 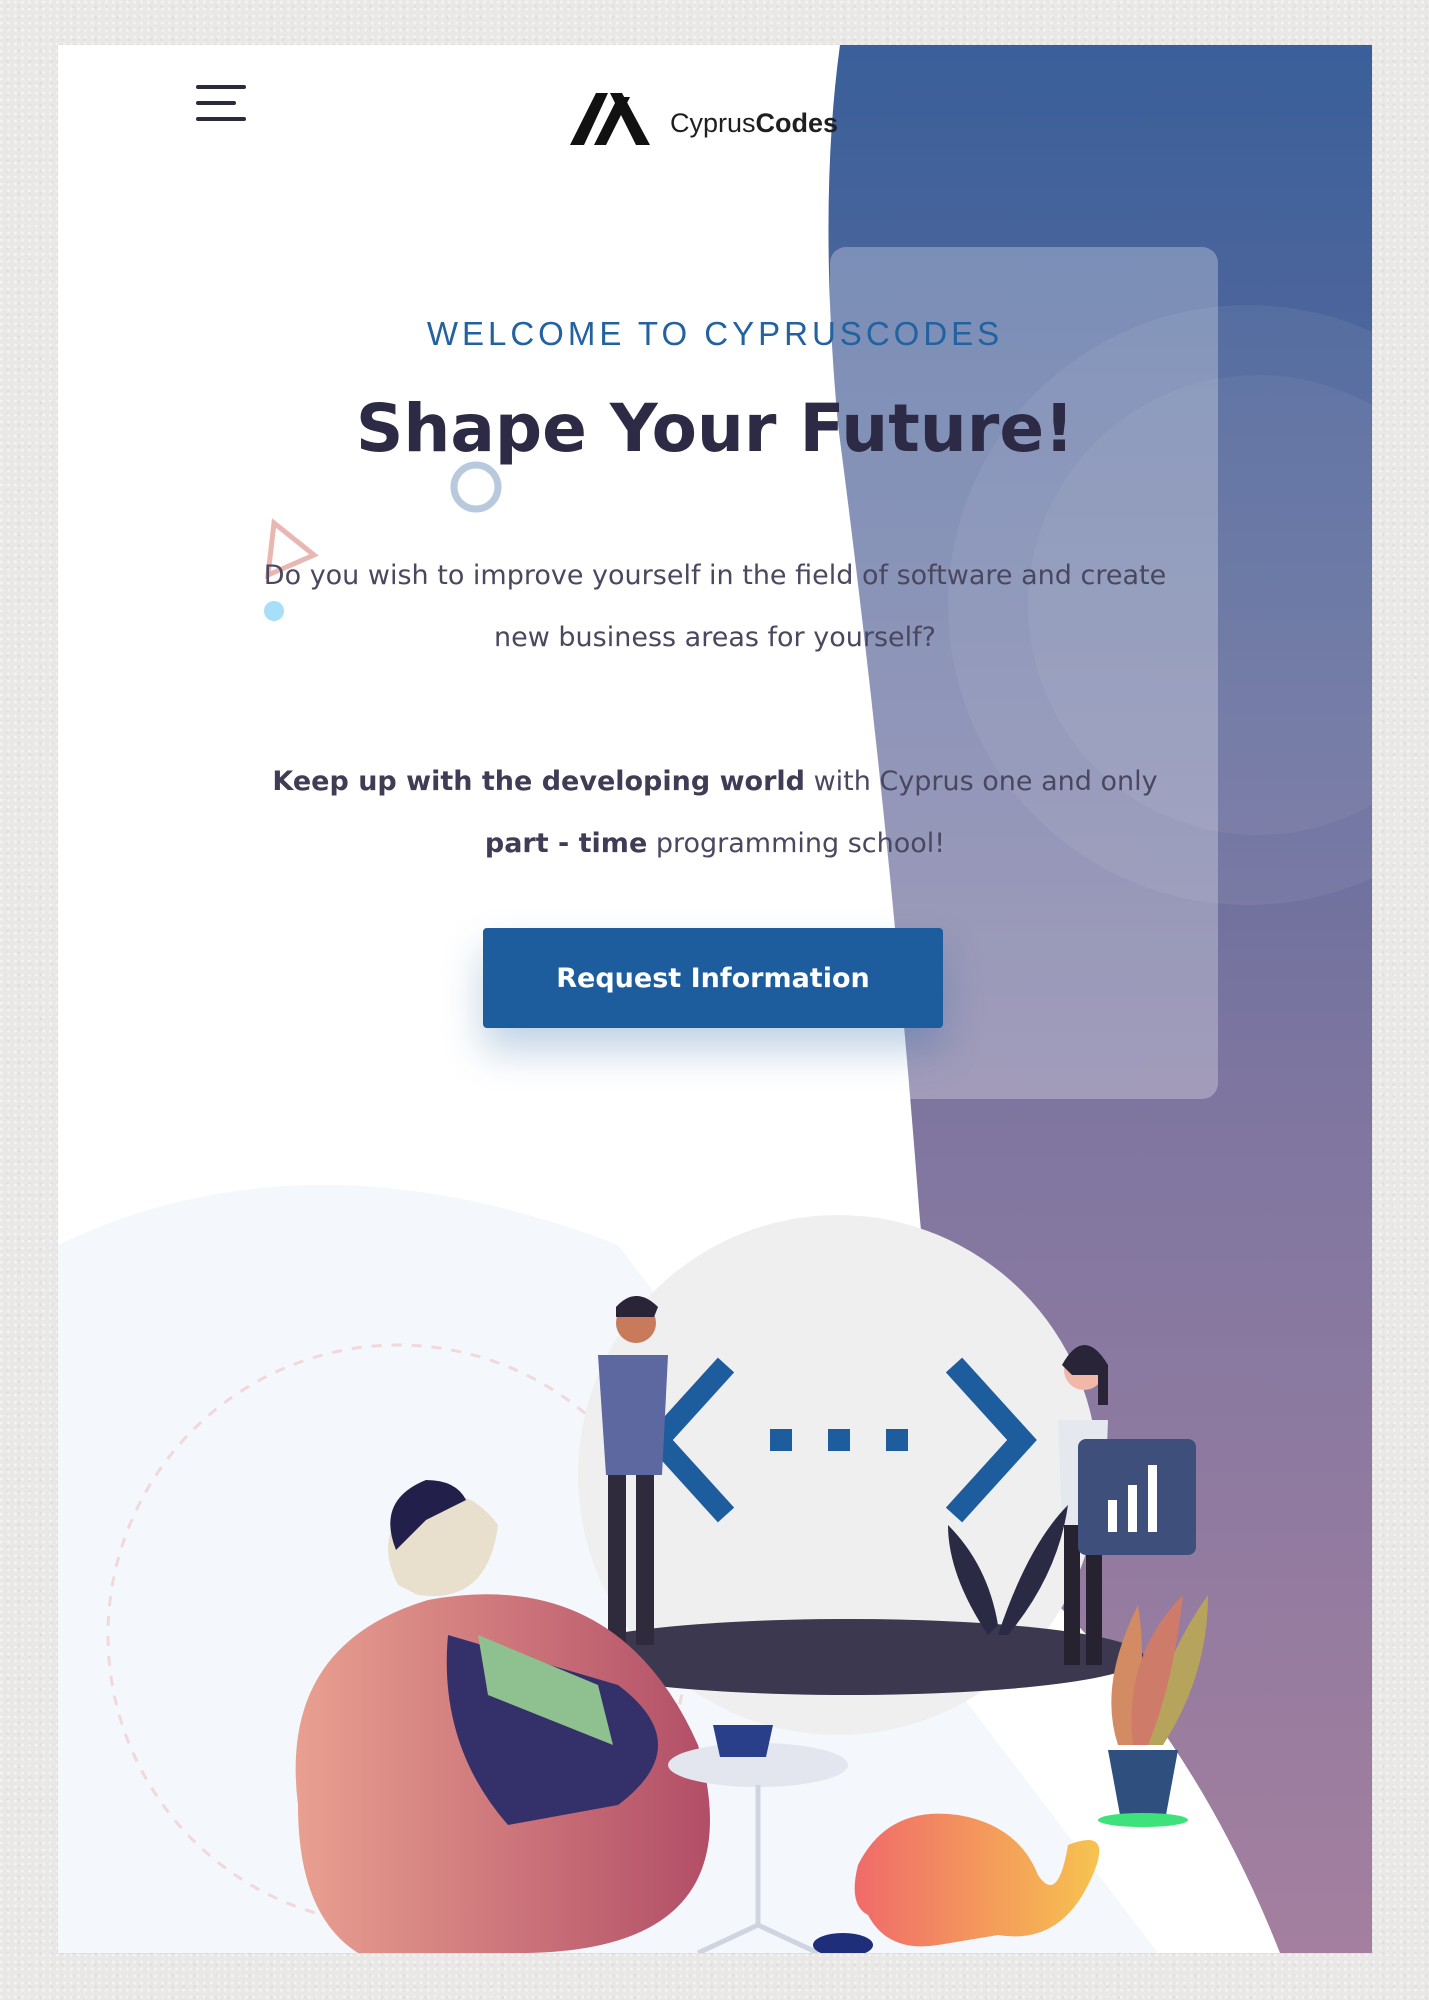 I want to click on logo-text-bold: Codes, so click(x=797, y=123).